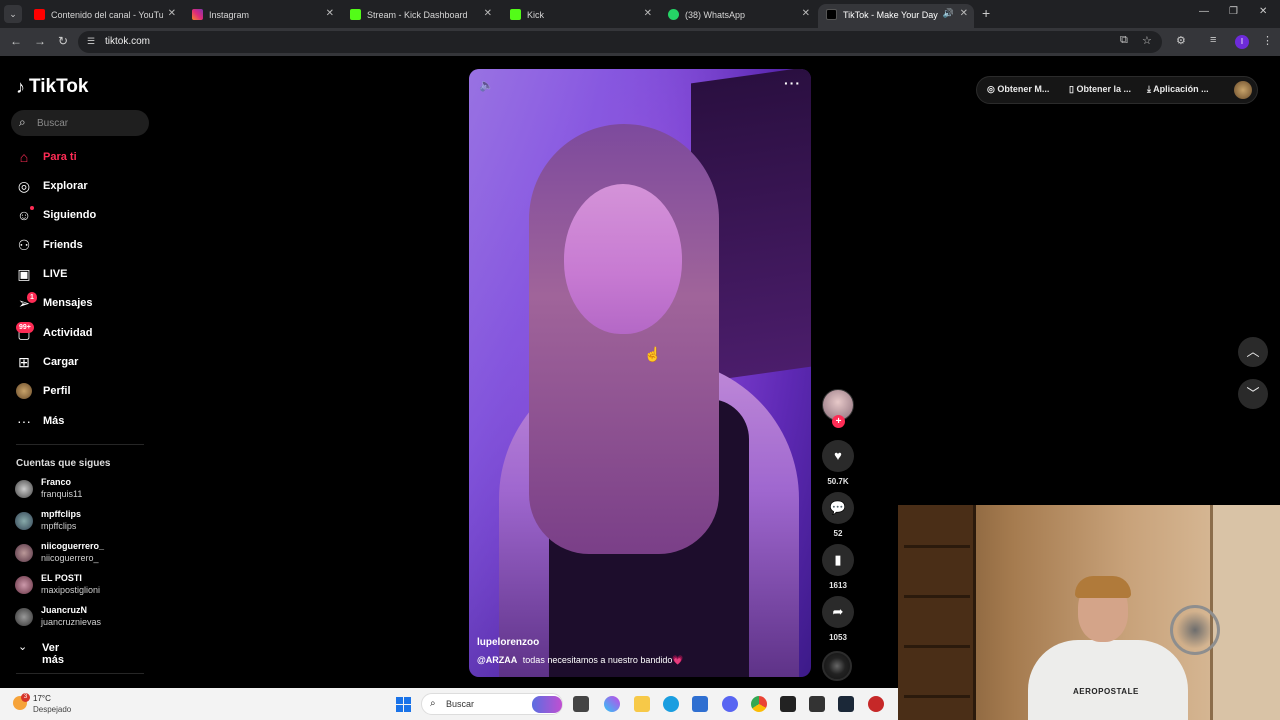 This screenshot has height=720, width=1280. Describe the element at coordinates (24, 157) in the screenshot. I see `home-icon: ⌂` at that location.